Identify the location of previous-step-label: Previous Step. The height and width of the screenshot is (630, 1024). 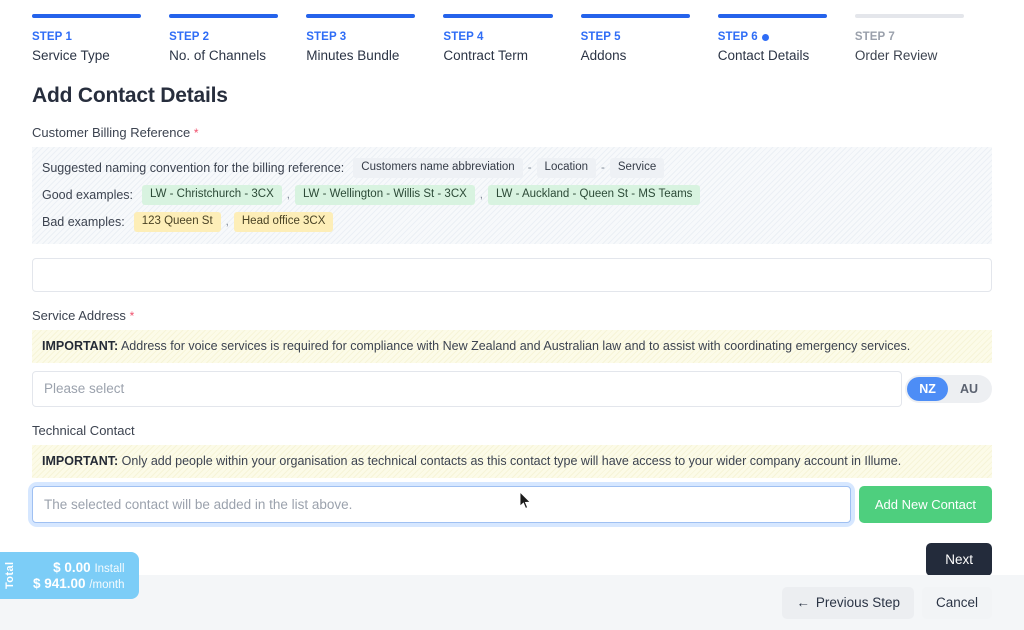
(857, 602).